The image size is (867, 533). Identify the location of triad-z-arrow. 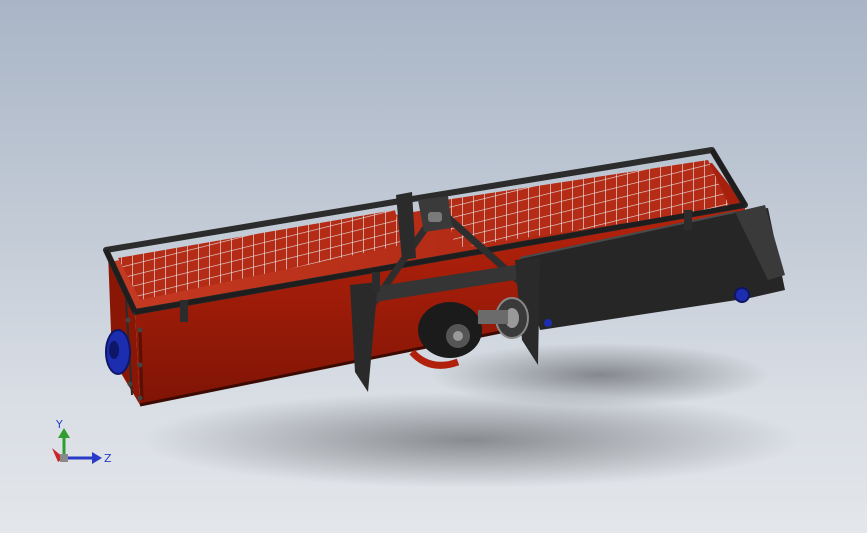
(97, 458).